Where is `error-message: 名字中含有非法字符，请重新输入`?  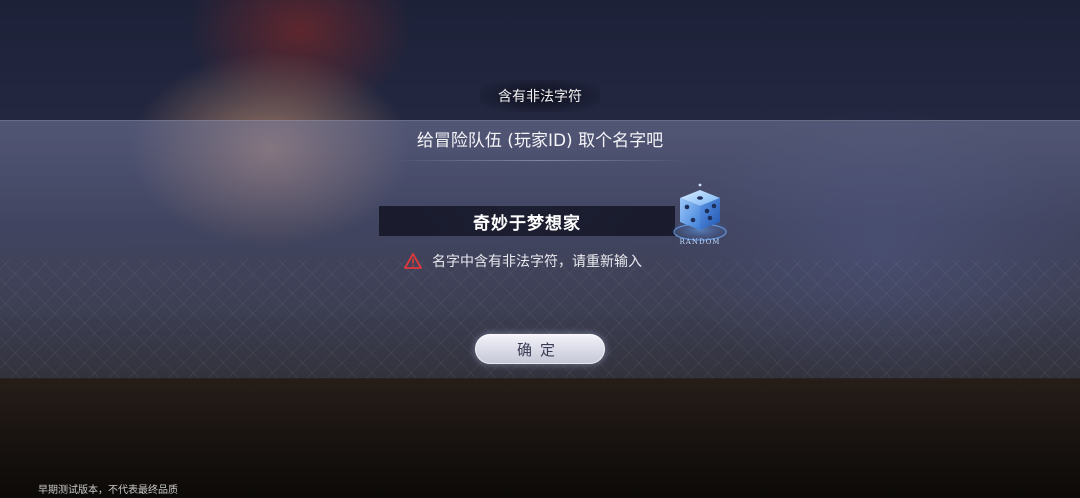 error-message: 名字中含有非法字符，请重新输入 is located at coordinates (523, 261).